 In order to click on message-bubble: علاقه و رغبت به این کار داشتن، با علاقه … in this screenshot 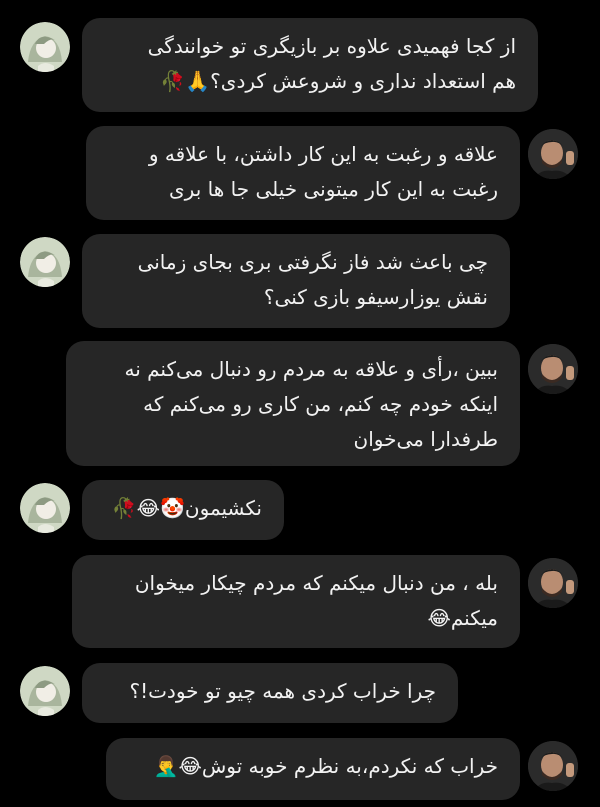, I will do `click(303, 173)`.